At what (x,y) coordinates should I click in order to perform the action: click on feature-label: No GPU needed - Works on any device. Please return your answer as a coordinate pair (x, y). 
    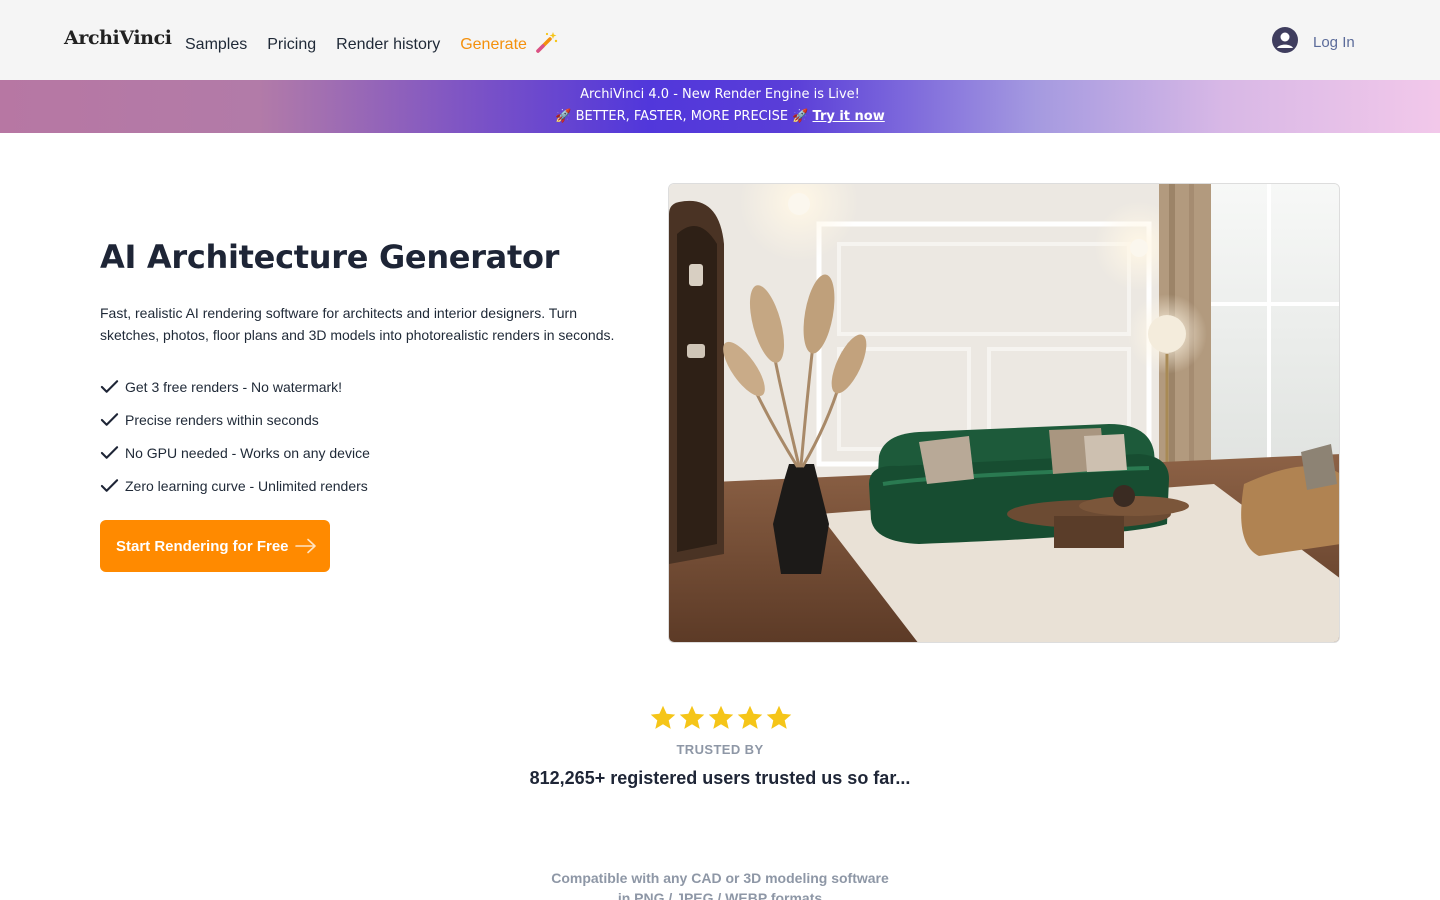
    Looking at the image, I should click on (247, 452).